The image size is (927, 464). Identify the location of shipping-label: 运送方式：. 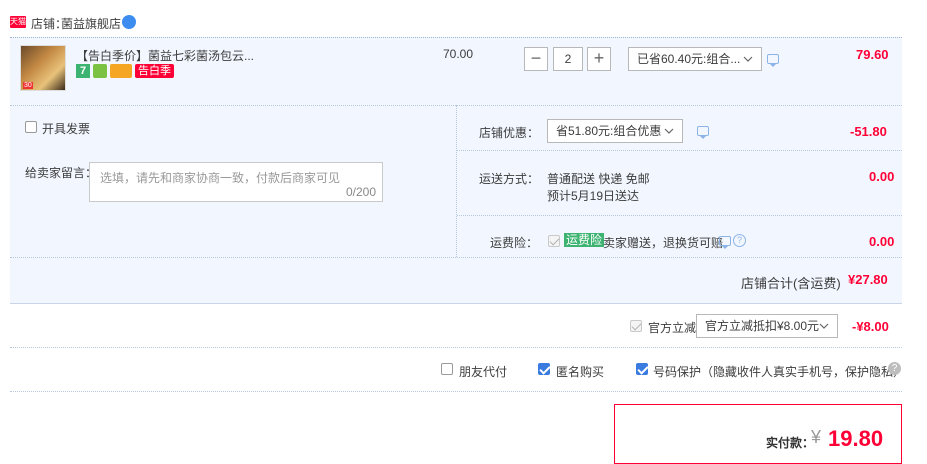
(509, 179).